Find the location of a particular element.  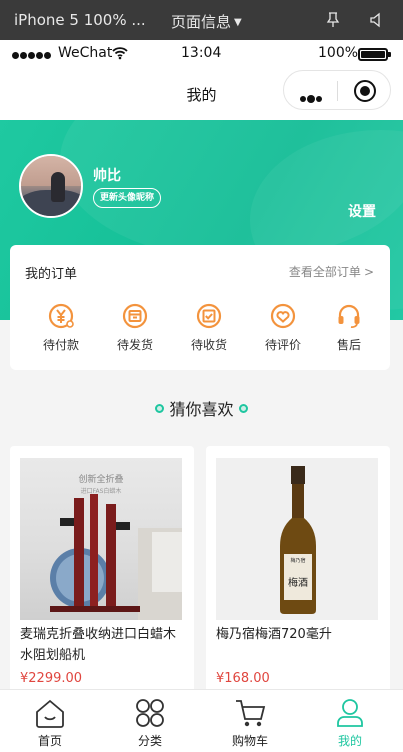

caret-down-icon: ▼ is located at coordinates (238, 22).